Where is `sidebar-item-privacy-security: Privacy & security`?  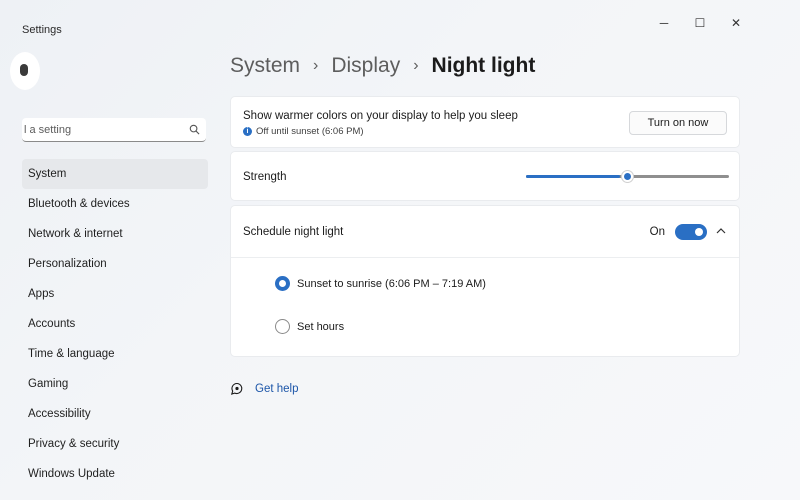
sidebar-item-privacy-security: Privacy & security is located at coordinates (115, 444).